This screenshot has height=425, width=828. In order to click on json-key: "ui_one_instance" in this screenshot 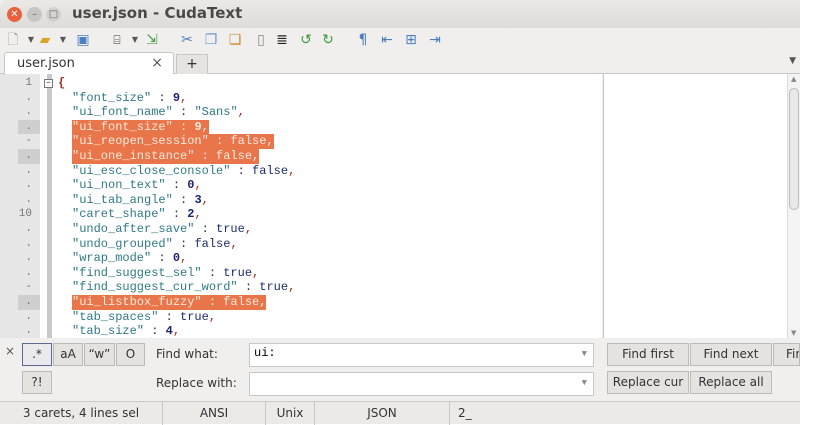, I will do `click(133, 156)`.